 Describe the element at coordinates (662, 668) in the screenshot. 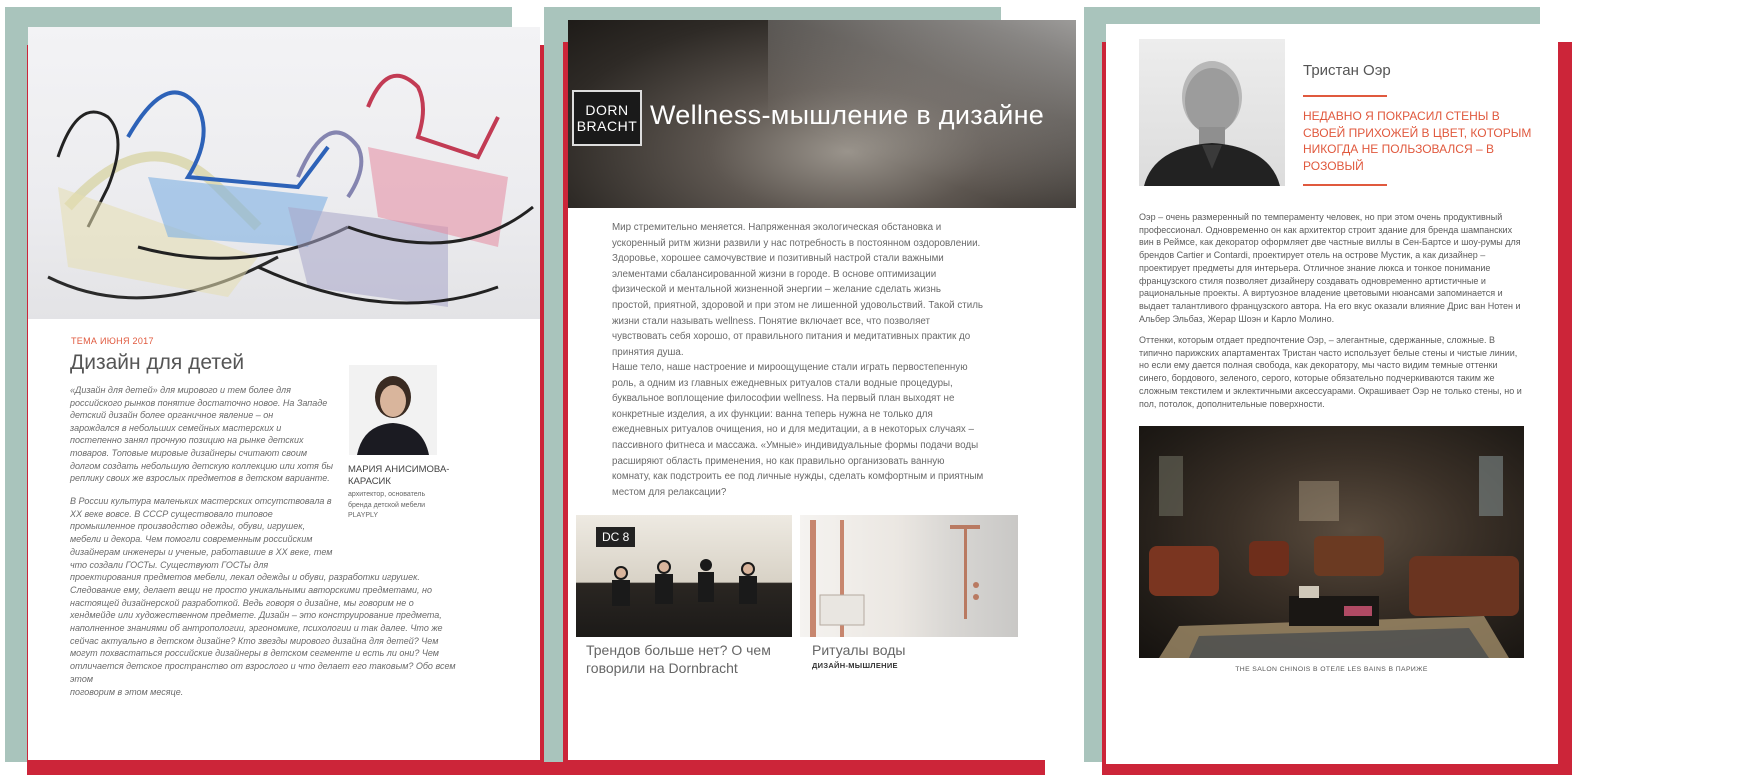

I see `card1-title-line: говорили на Dornbracht` at that location.